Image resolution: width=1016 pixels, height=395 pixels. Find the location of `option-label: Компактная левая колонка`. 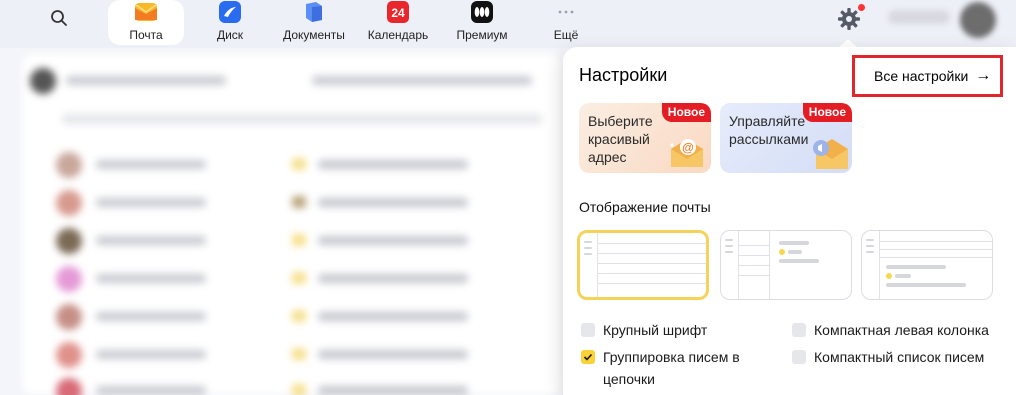

option-label: Компактная левая колонка is located at coordinates (901, 330).